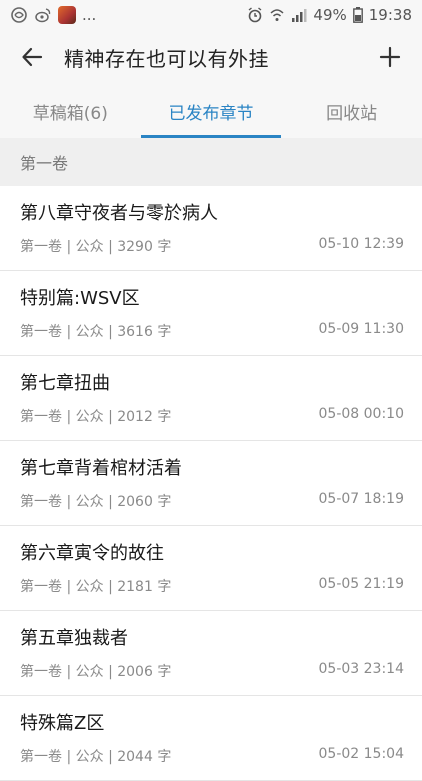 The height and width of the screenshot is (781, 422). What do you see at coordinates (70, 111) in the screenshot?
I see `tab-drafts: 草稿箱(6)` at bounding box center [70, 111].